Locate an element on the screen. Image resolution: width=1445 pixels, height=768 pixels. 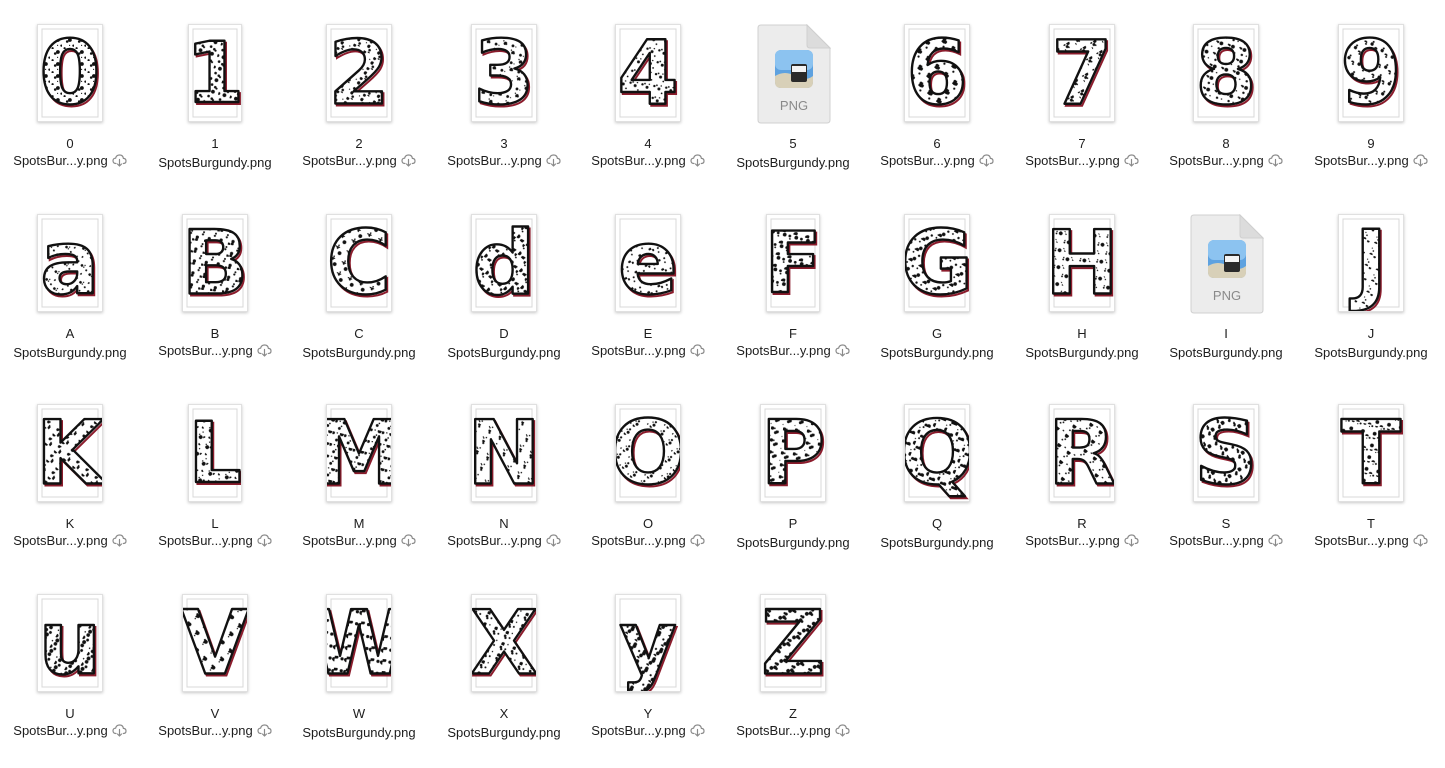
image-thumbnail: aa is located at coordinates (70, 263).